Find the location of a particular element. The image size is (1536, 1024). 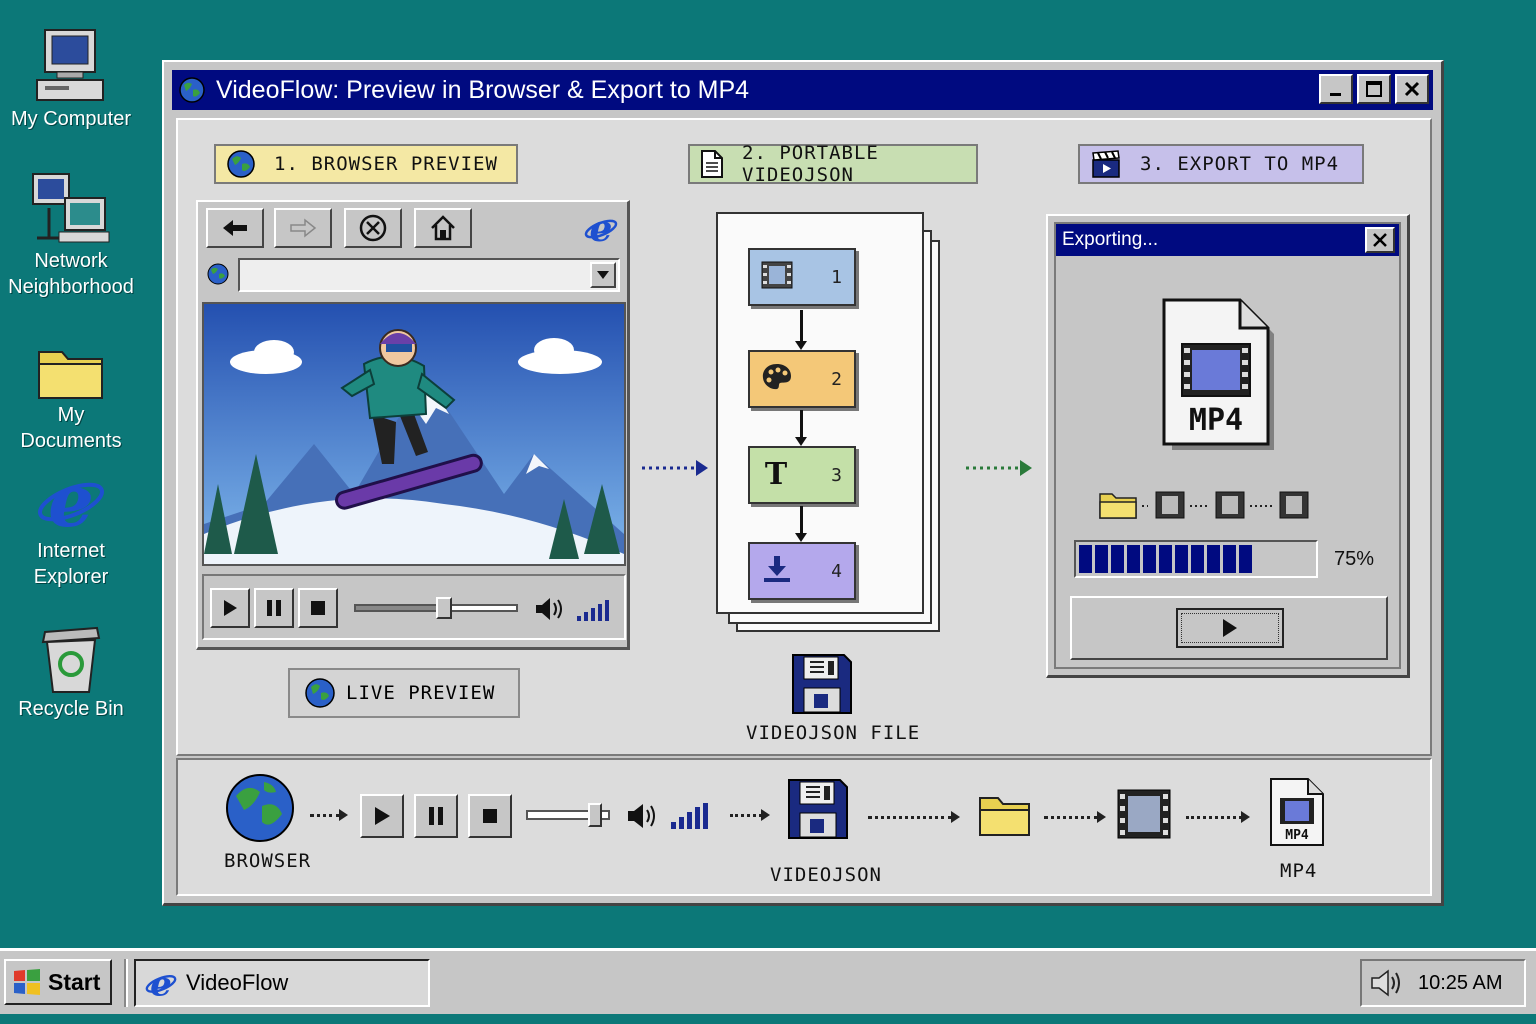

export-progress-percent: 75% is located at coordinates (1354, 559).